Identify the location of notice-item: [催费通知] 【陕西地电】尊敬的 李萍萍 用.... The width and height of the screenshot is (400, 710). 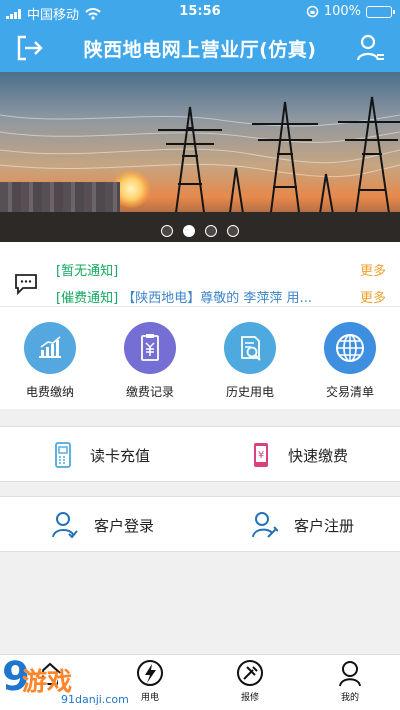
(184, 297).